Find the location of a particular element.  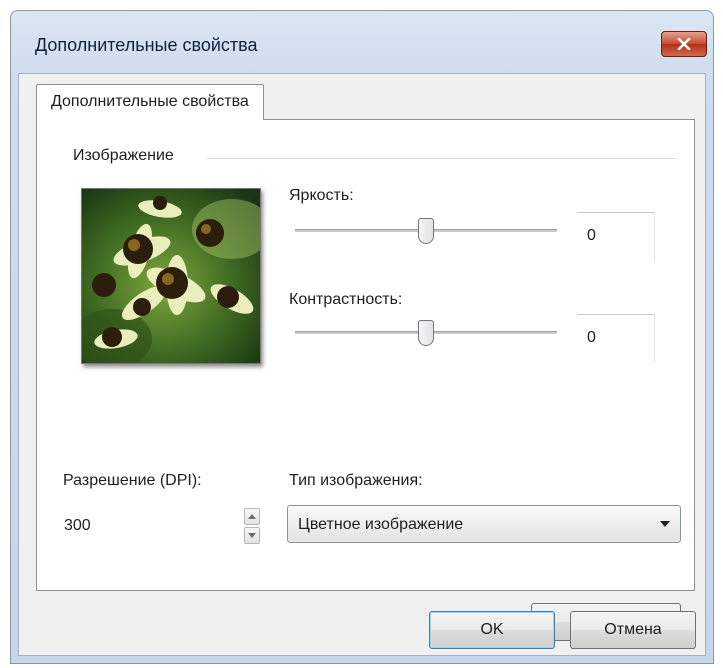

group-divider is located at coordinates (441, 158).